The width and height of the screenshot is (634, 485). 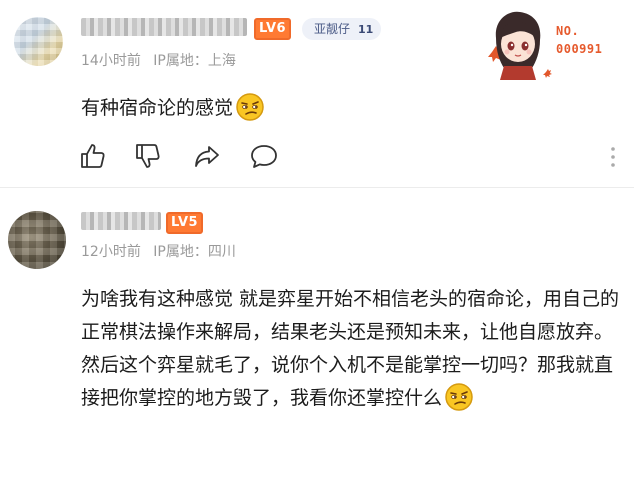 I want to click on more-vertical-icon, so click(x=613, y=157).